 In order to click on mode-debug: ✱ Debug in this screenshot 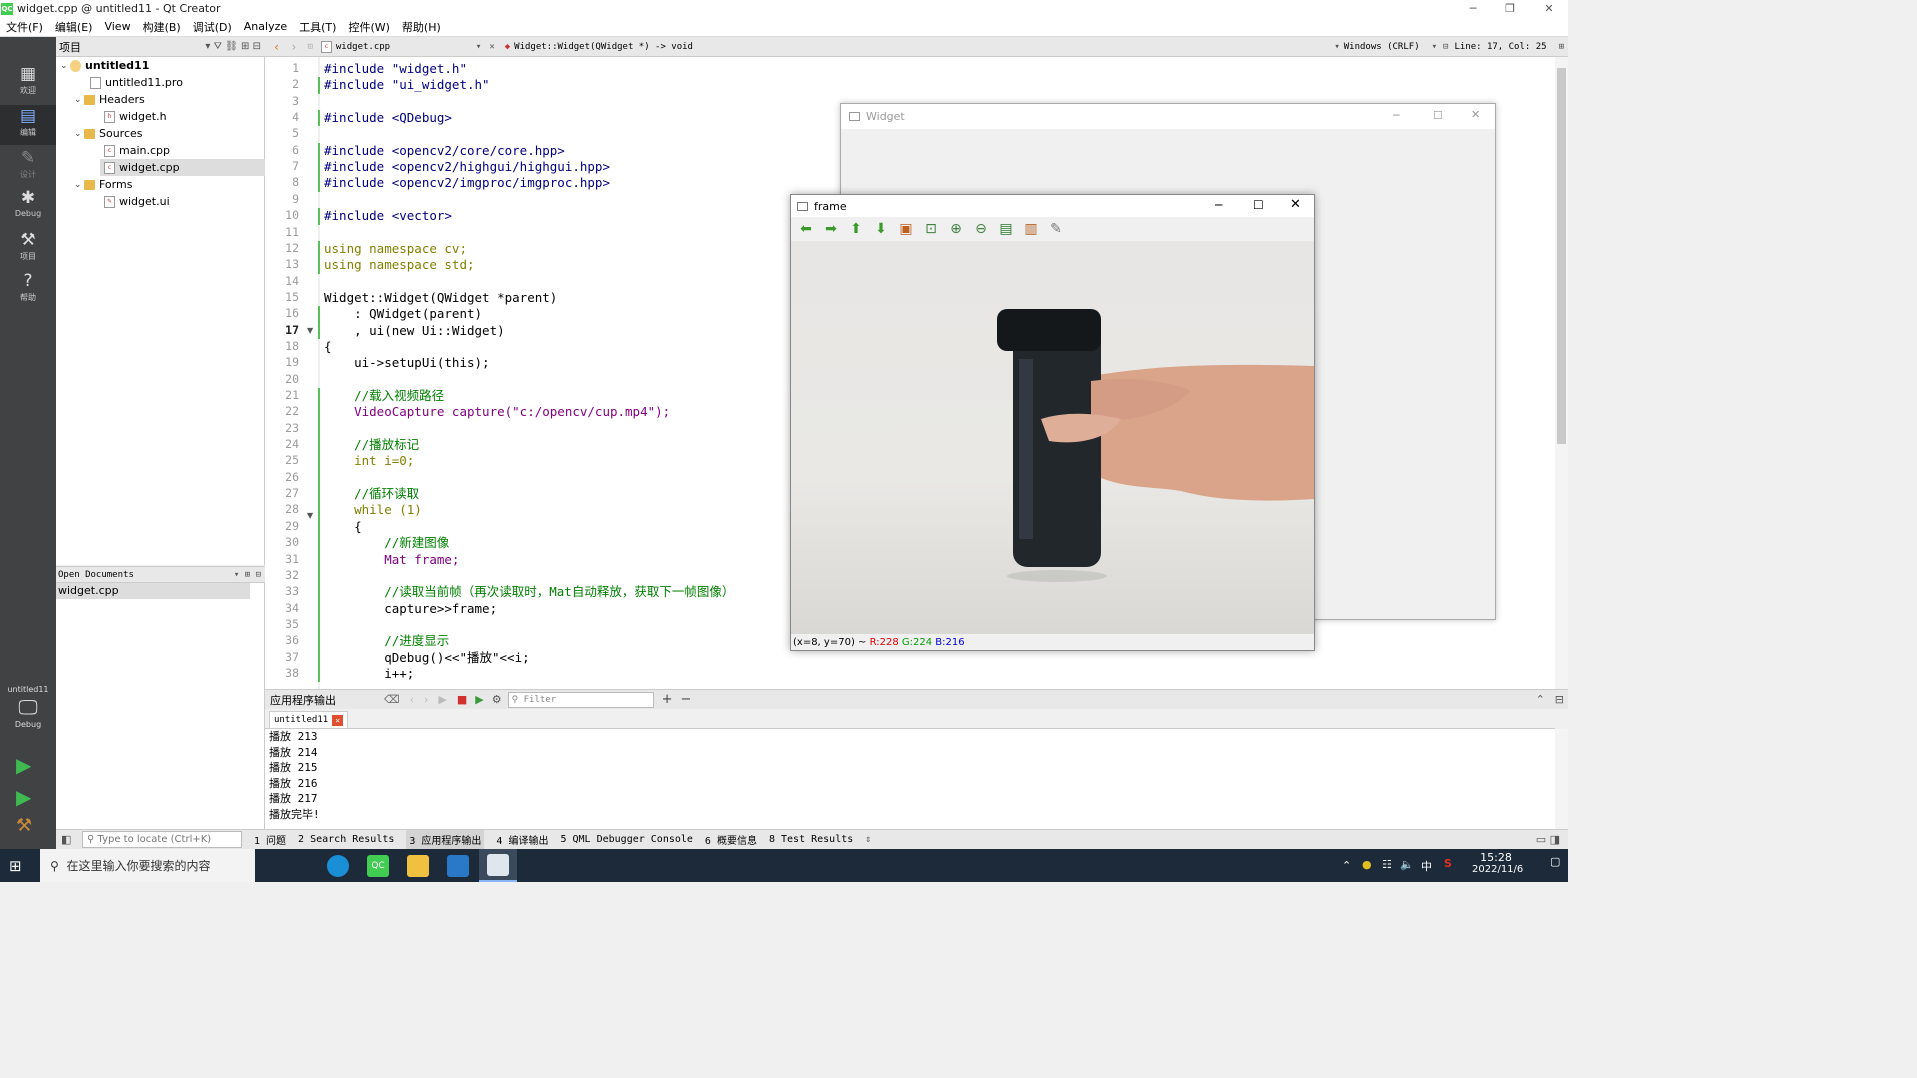, I will do `click(28, 207)`.